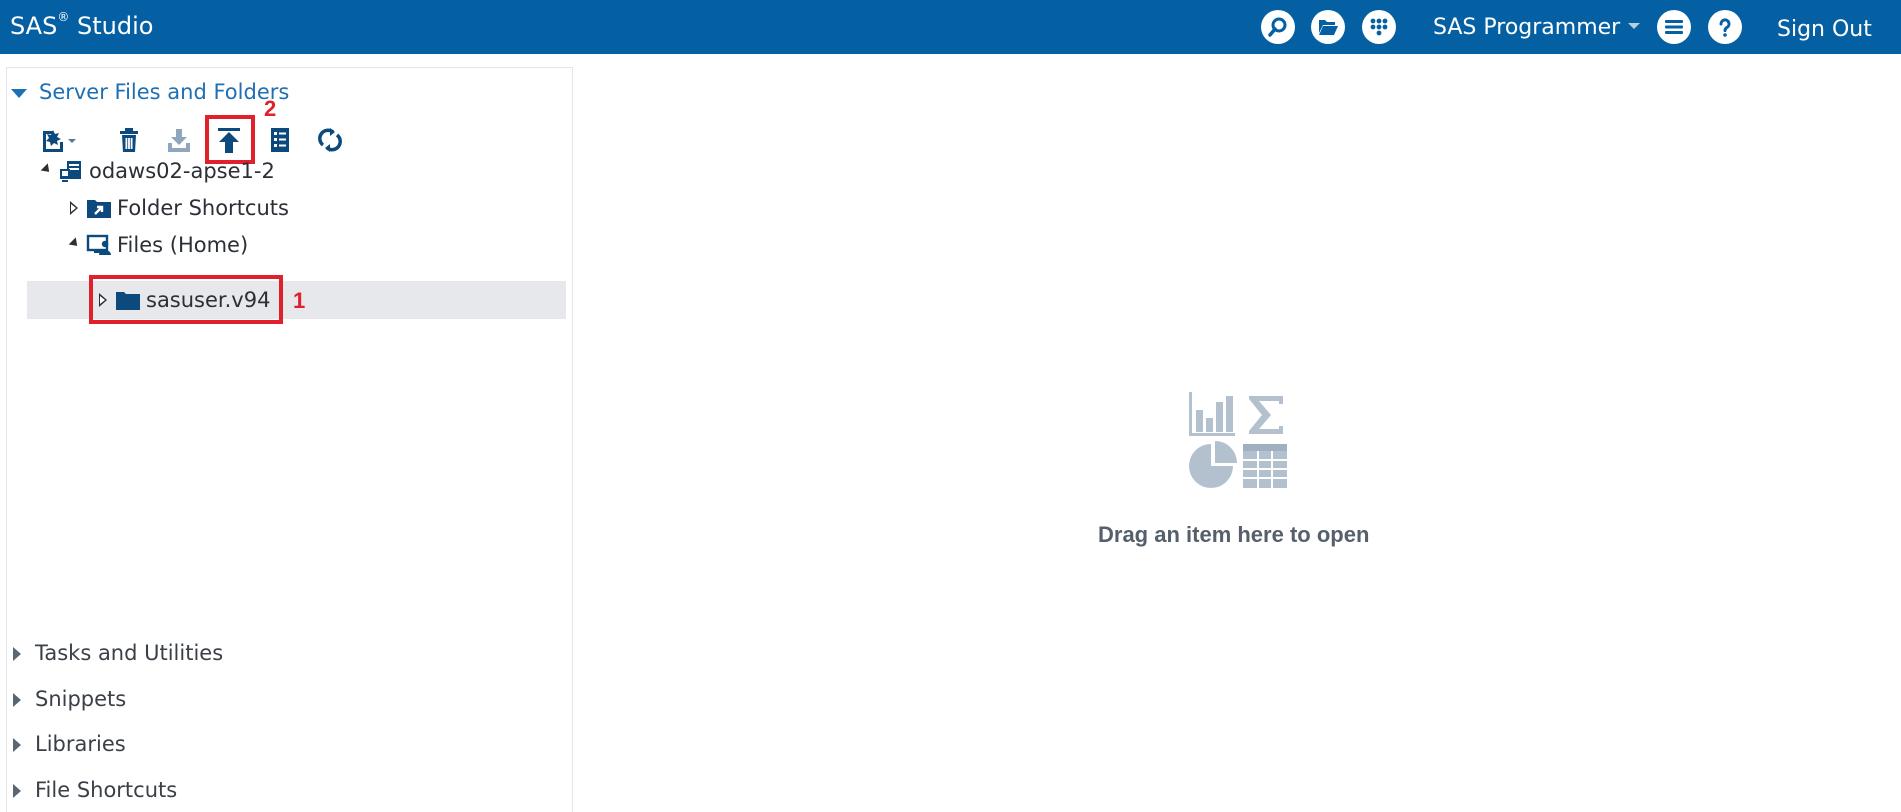  I want to click on search-icon, so click(1278, 27).